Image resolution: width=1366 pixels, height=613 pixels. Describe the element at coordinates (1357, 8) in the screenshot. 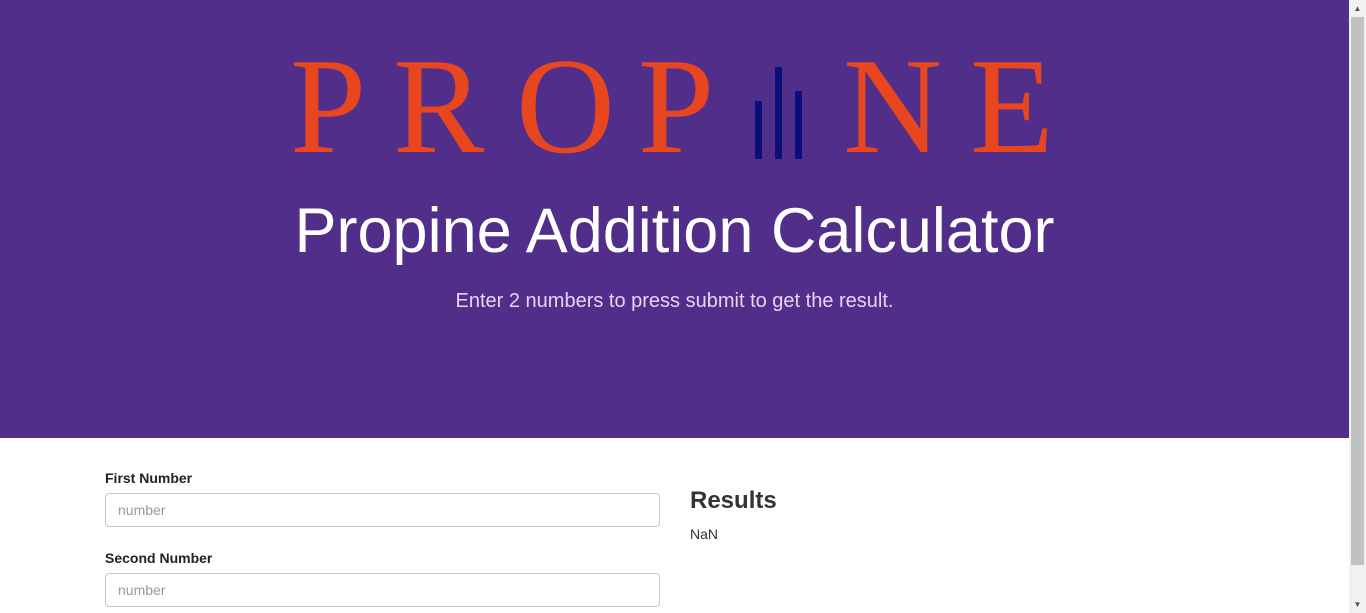

I see `scroll-up-icon: ▲` at that location.